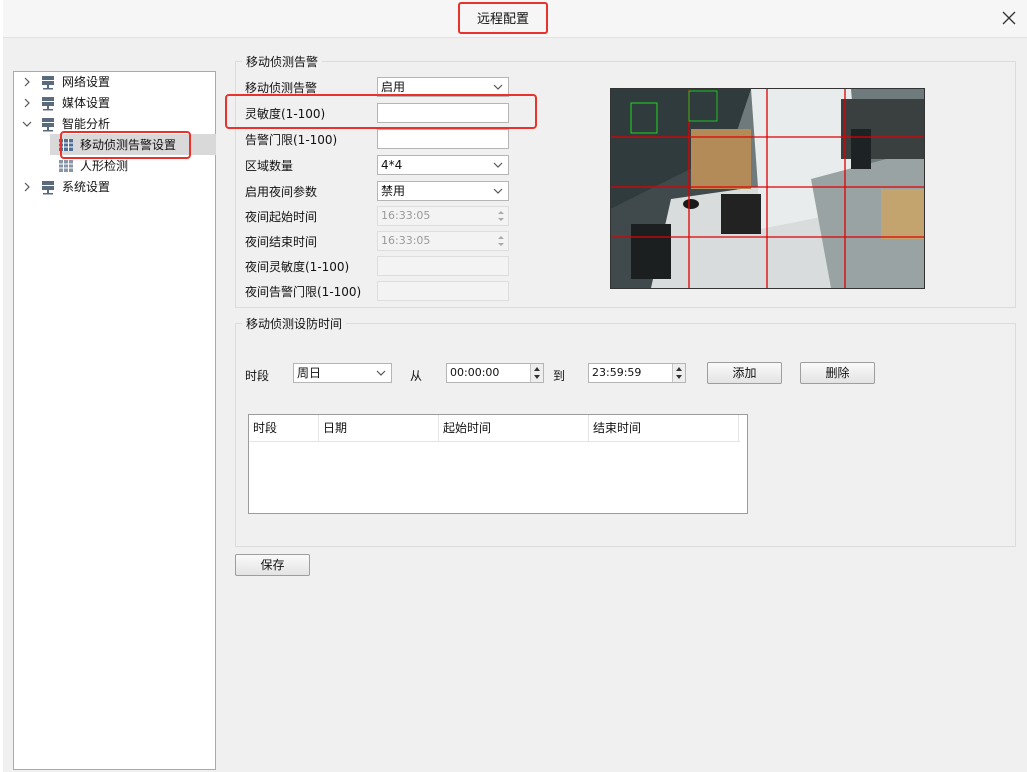 The image size is (1027, 772). What do you see at coordinates (282, 61) in the screenshot?
I see `group-title: 移动侦测告警` at bounding box center [282, 61].